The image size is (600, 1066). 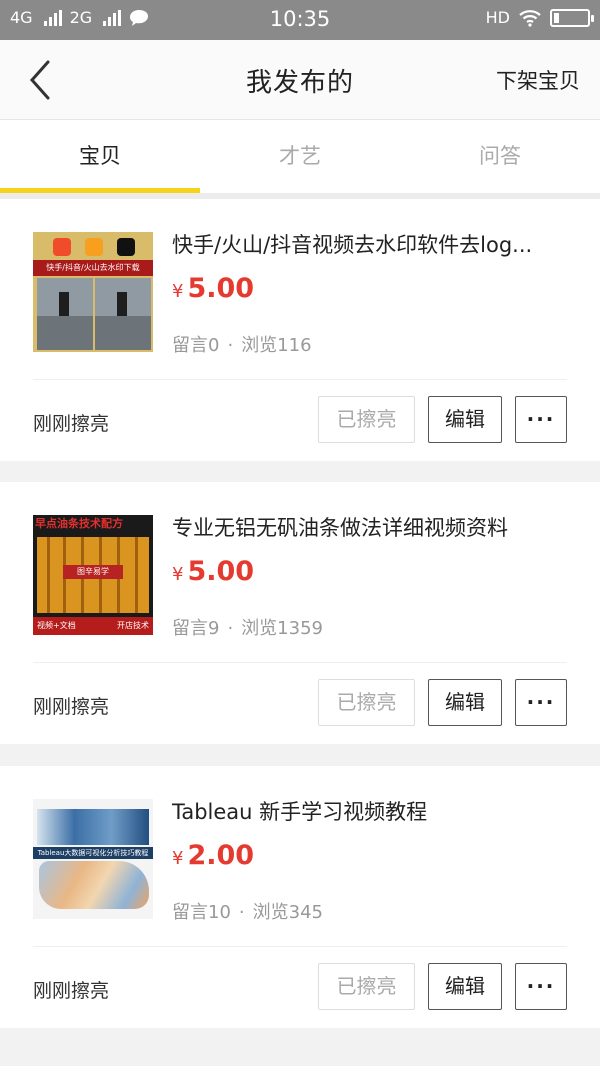 What do you see at coordinates (93, 853) in the screenshot?
I see `thumbnail-label: Tableau大数据可视化分析技巧教程` at bounding box center [93, 853].